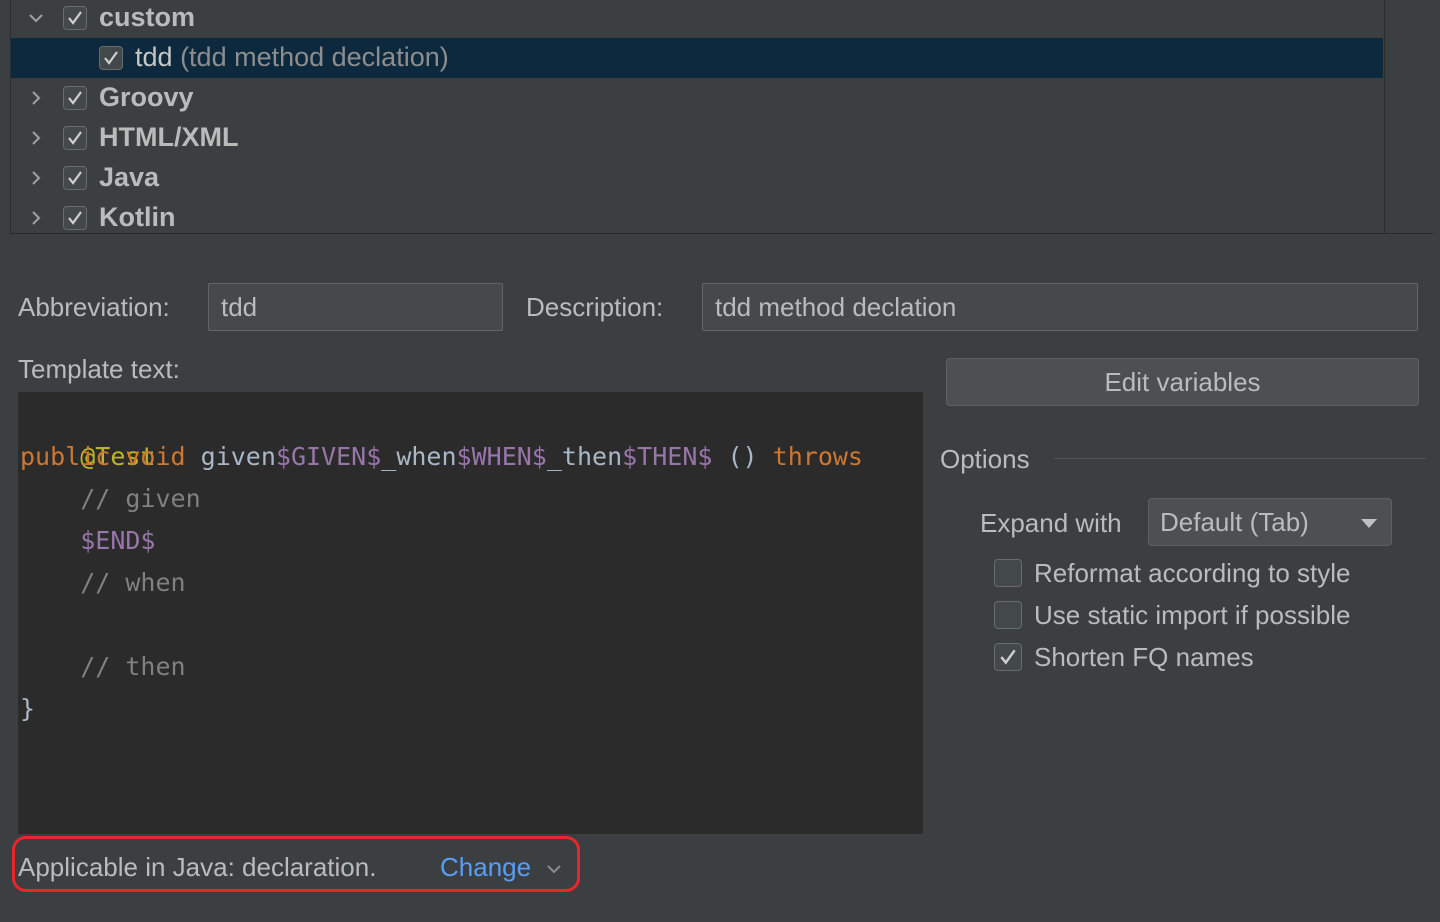 The image size is (1440, 922). I want to click on dropdown-arrow-icon, so click(1369, 523).